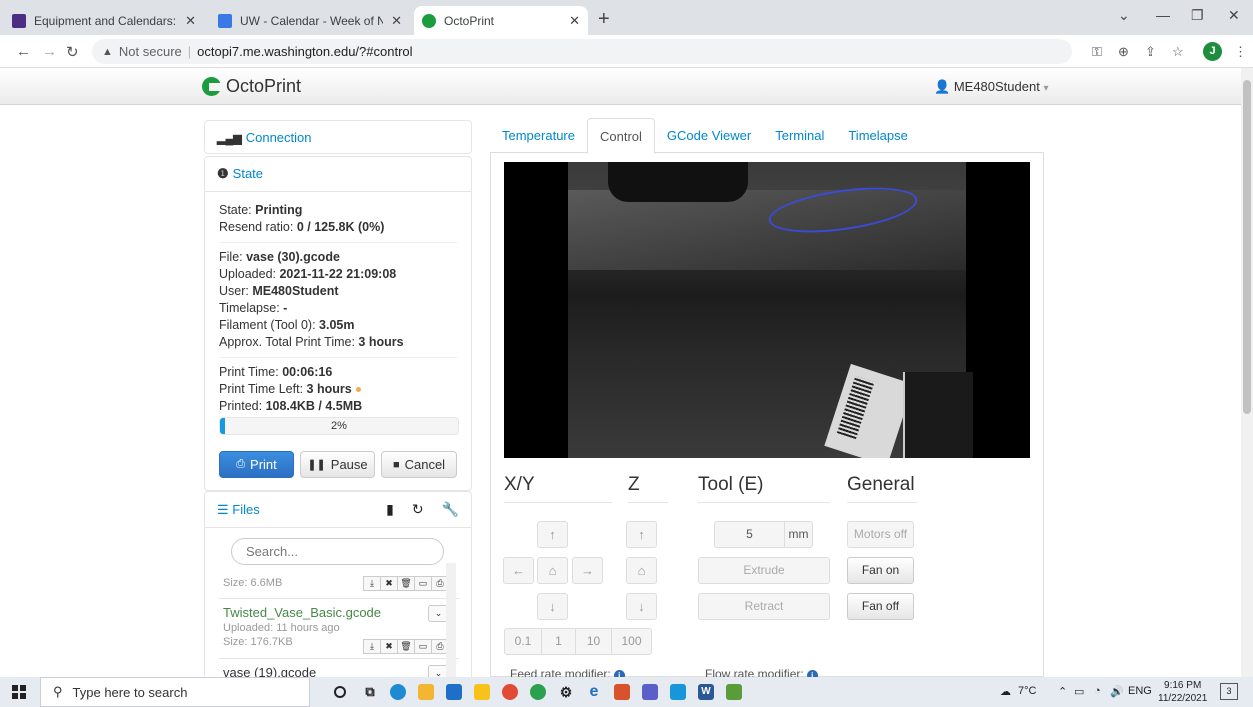  Describe the element at coordinates (1229, 691) in the screenshot. I see `notification-center-icon: 3` at that location.